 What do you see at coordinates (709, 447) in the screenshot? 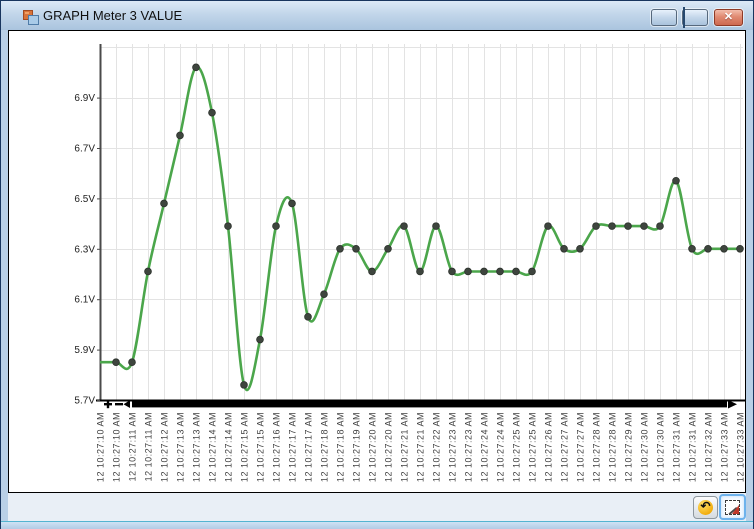
I see `x-axis-tick-label: 12 10:27:32 AM` at bounding box center [709, 447].